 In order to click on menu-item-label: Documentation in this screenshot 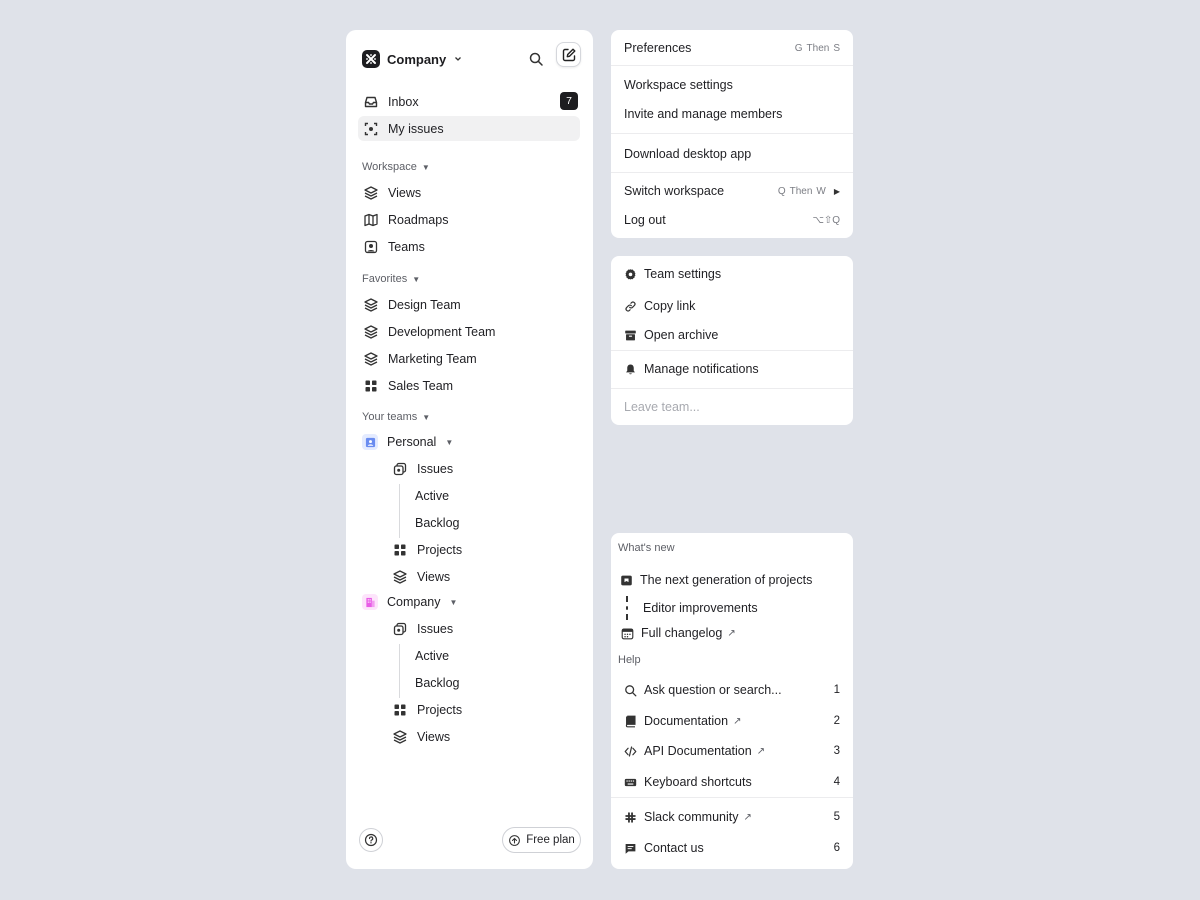, I will do `click(686, 721)`.